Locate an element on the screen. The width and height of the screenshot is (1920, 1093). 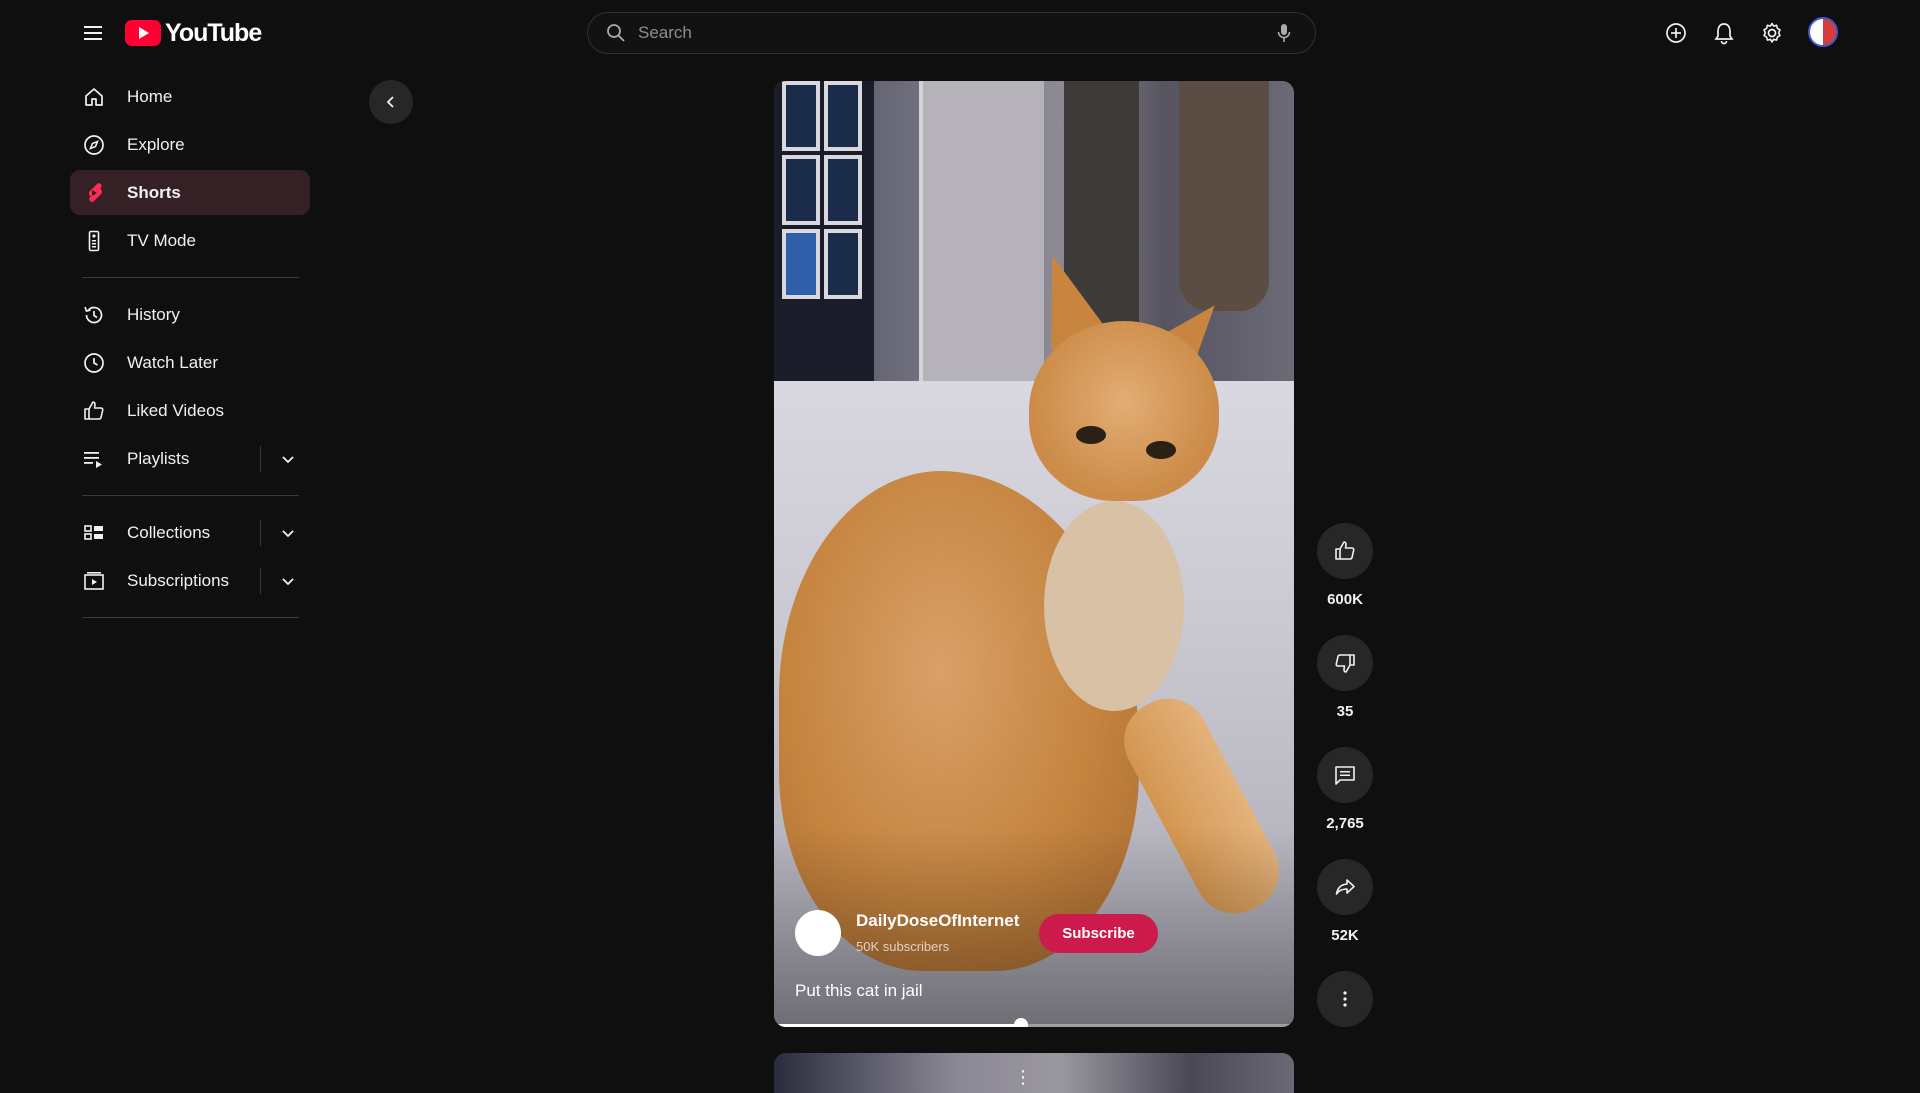
sidebar-item-tv-mode: TV Mode is located at coordinates (190, 240).